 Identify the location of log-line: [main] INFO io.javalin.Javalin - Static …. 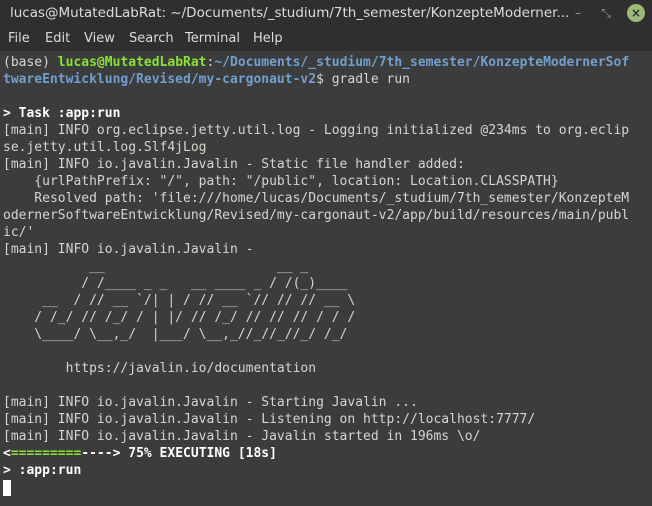
(234, 164).